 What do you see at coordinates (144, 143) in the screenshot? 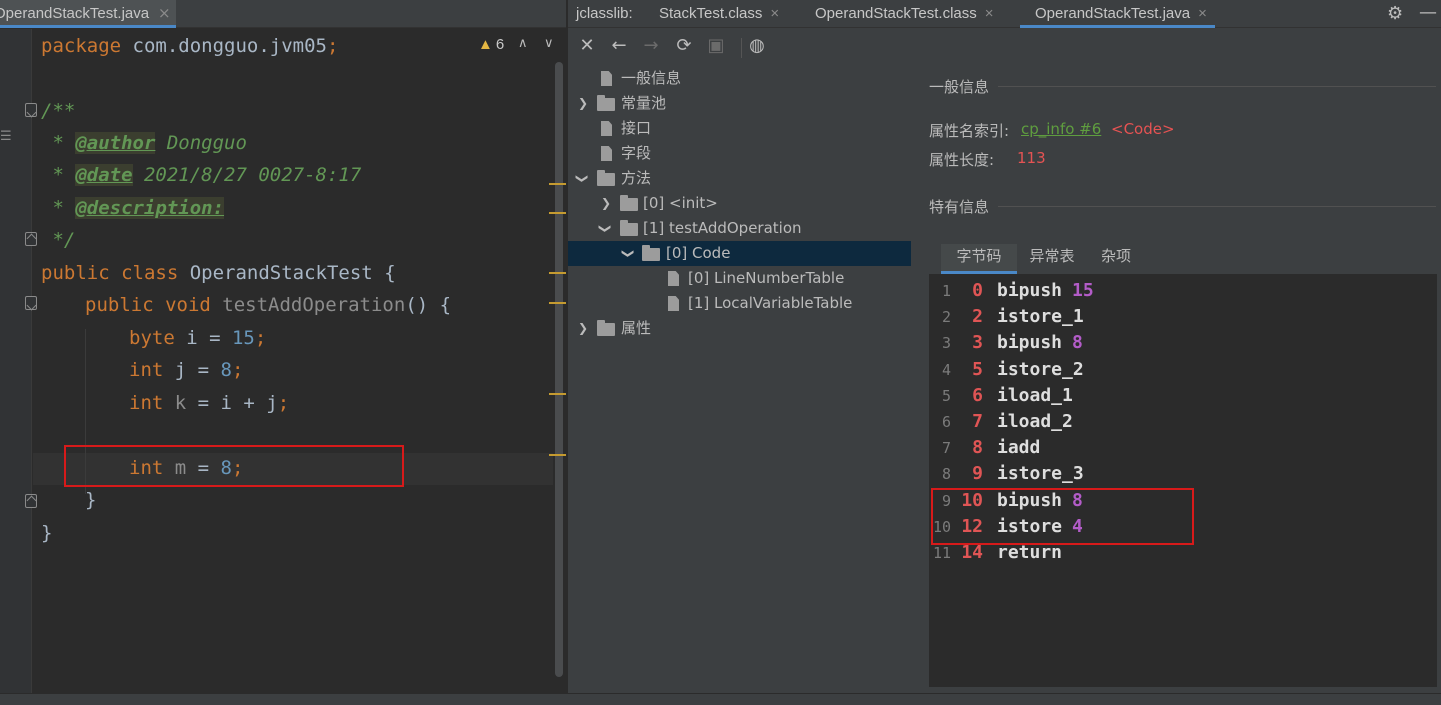
I see `code-line-4: * @author Dongguo` at bounding box center [144, 143].